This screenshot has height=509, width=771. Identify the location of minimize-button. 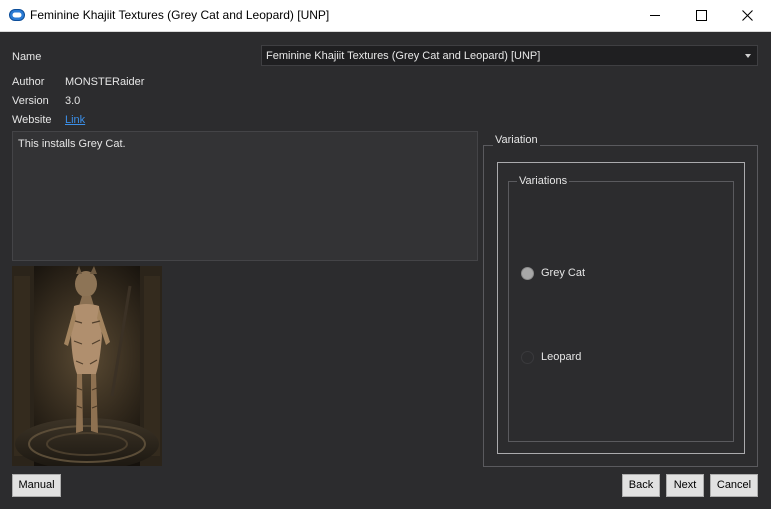
(656, 15).